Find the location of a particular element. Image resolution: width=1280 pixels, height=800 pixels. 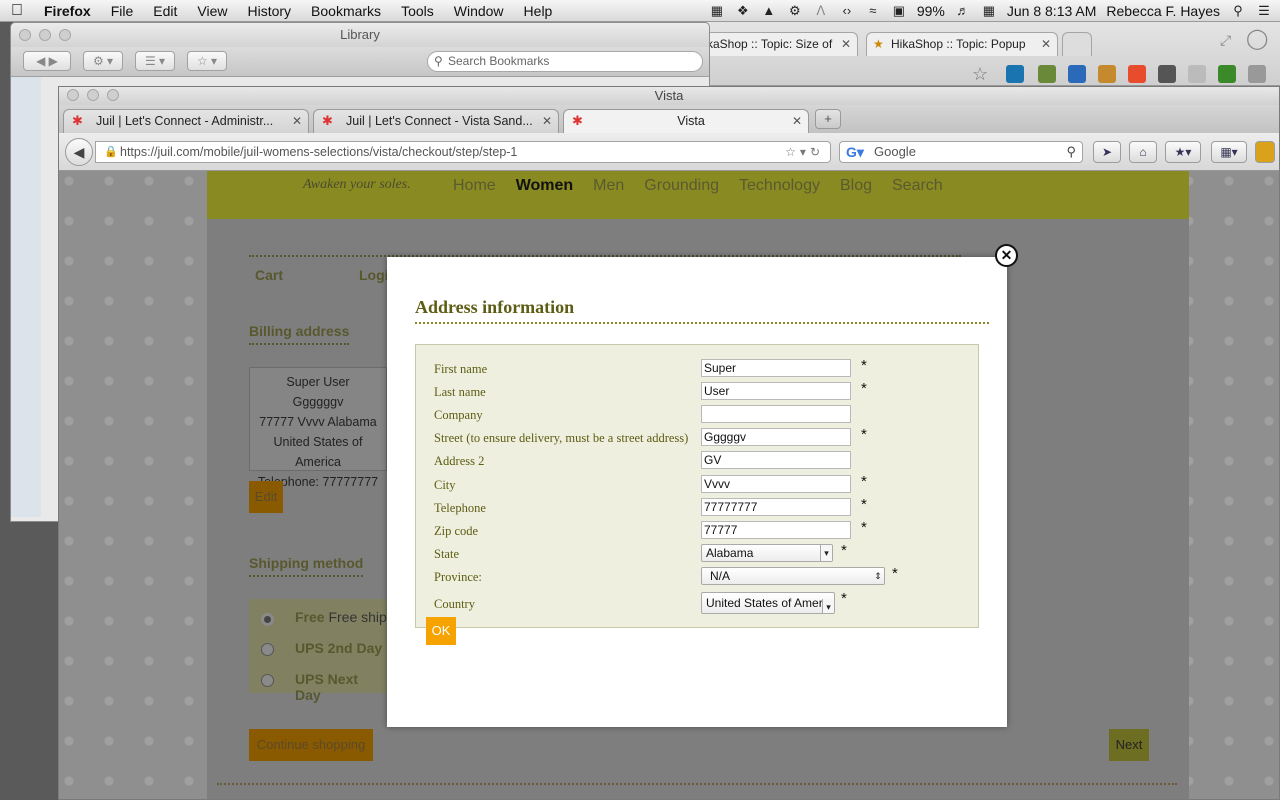

screen-addon-icon is located at coordinates (1077, 74).